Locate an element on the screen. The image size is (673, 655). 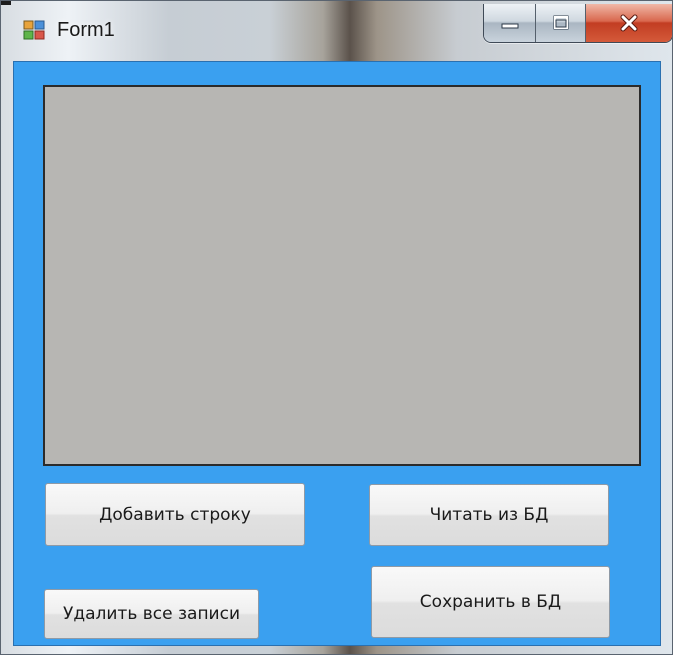
maximize-icon is located at coordinates (560, 22).